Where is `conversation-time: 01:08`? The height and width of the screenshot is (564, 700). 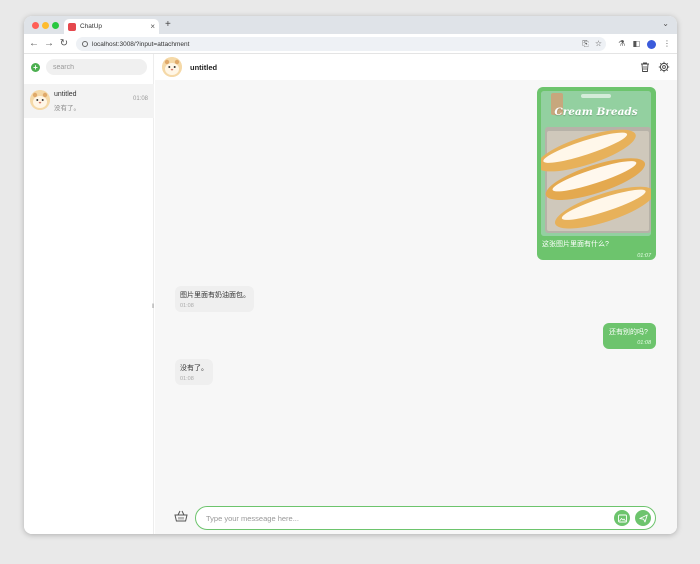 conversation-time: 01:08 is located at coordinates (140, 99).